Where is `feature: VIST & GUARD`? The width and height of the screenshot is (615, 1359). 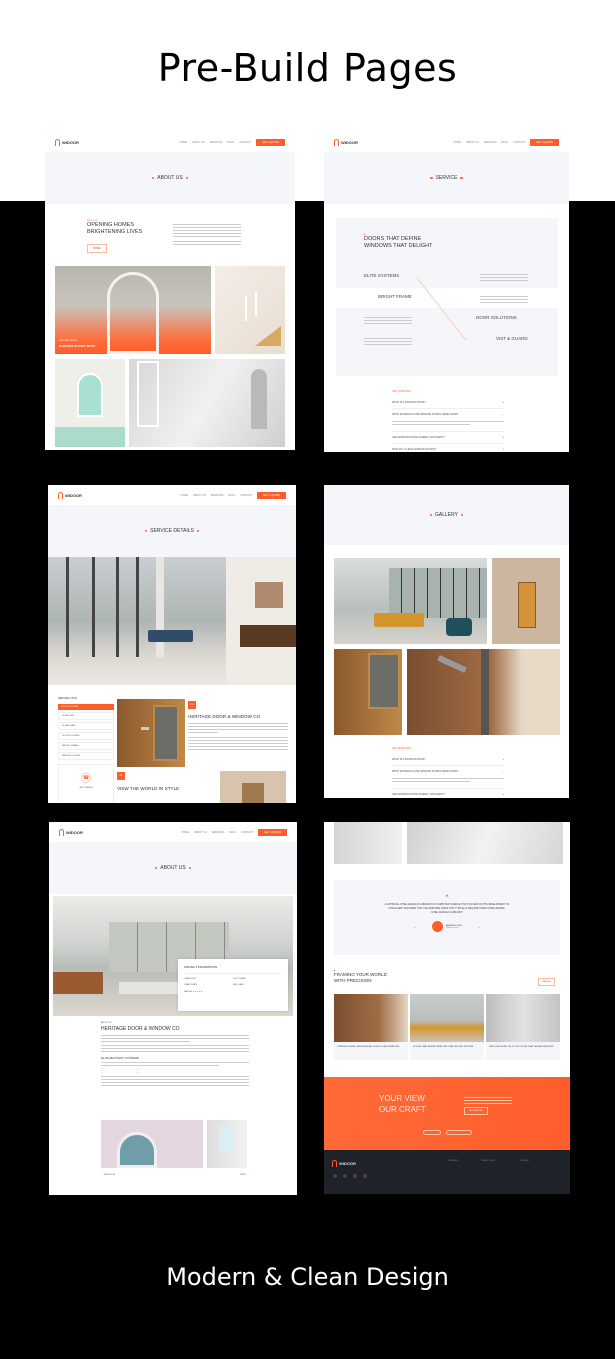
feature: VIST & GUARD is located at coordinates (512, 338).